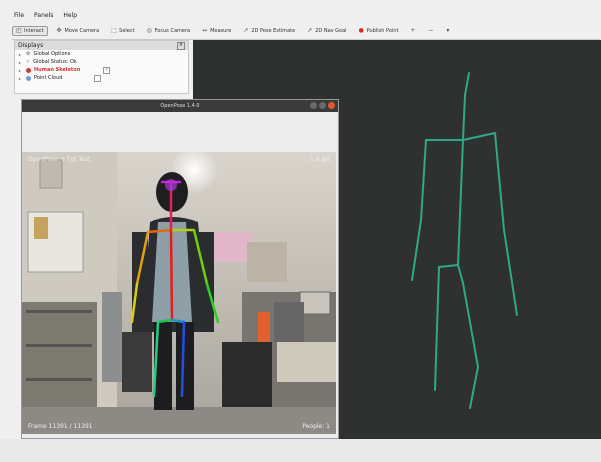  Describe the element at coordinates (43, 15) in the screenshot. I see `menu-panels: Panels` at that location.